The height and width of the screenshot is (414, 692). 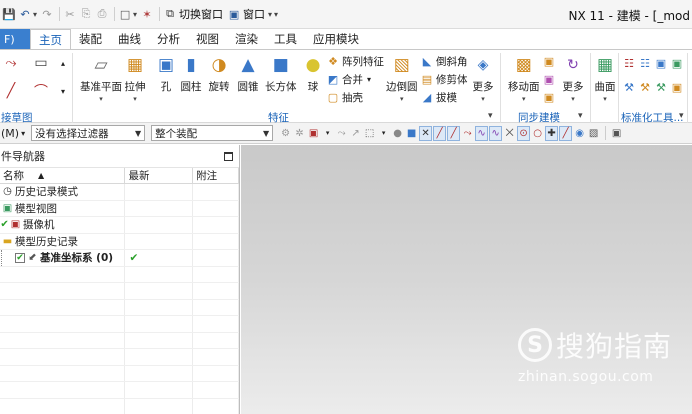 What do you see at coordinates (645, 63) in the screenshot?
I see `std-tool-2-icon: ☷` at bounding box center [645, 63].